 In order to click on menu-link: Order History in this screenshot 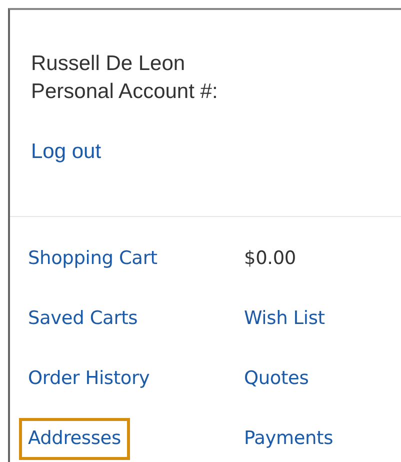, I will do `click(89, 379)`.